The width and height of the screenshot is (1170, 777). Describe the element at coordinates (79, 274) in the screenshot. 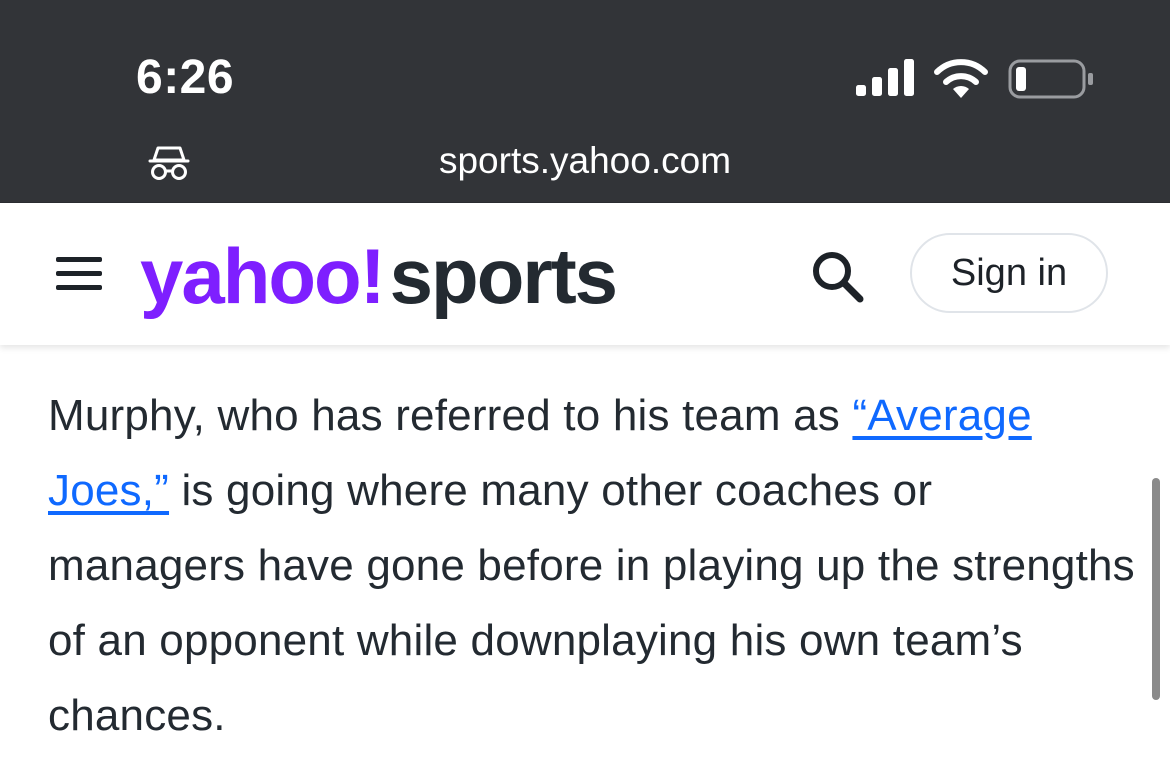

I see `hamburger-menu-icon` at that location.